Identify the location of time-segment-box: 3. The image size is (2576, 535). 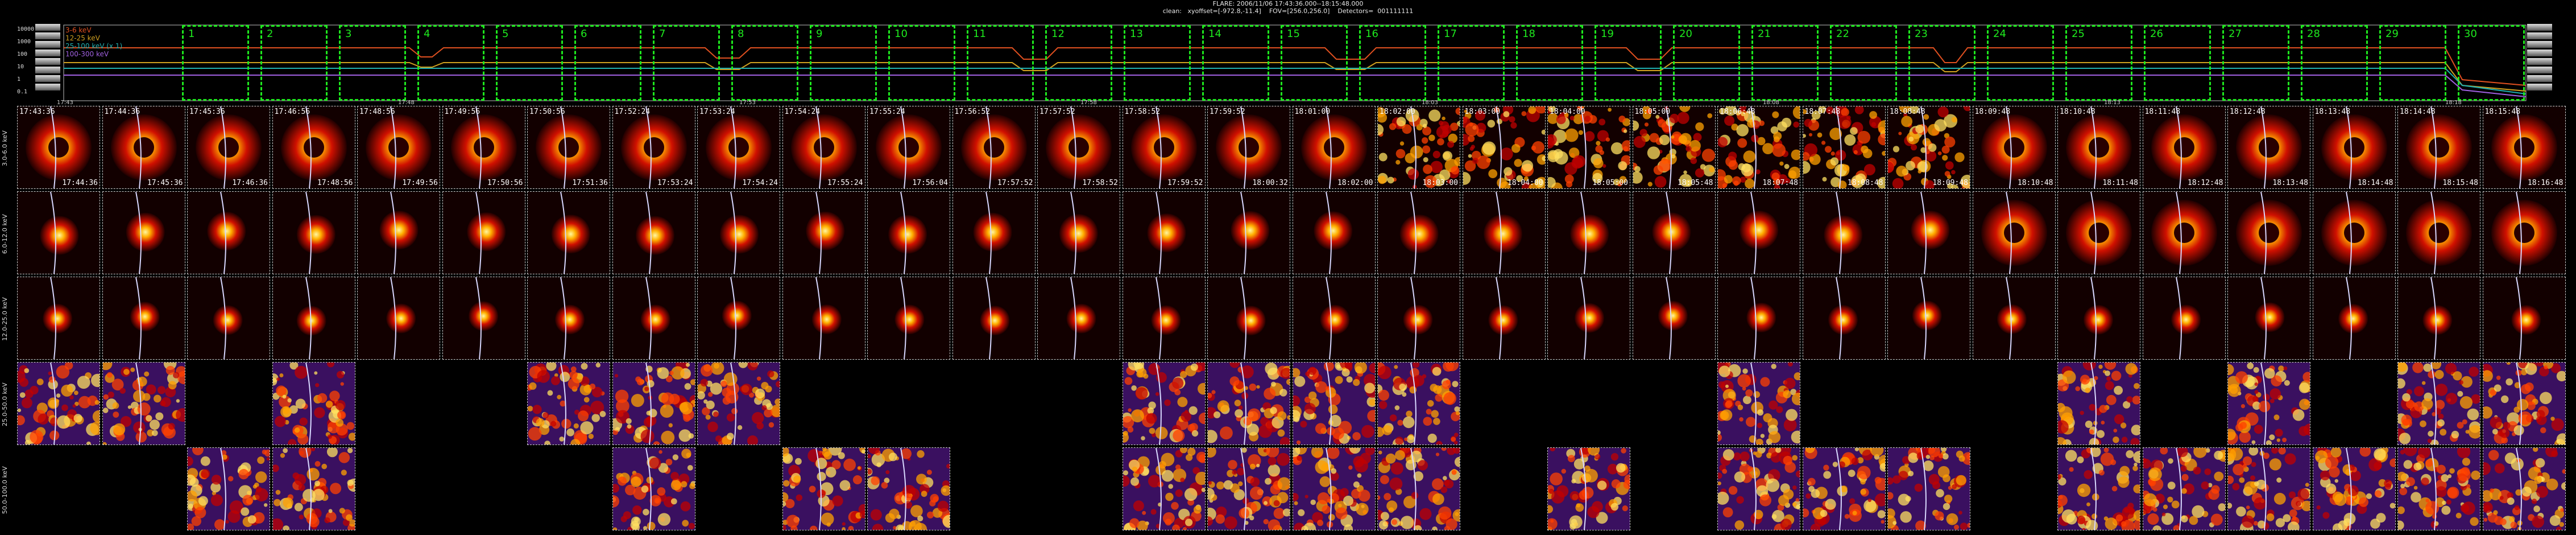
(372, 63).